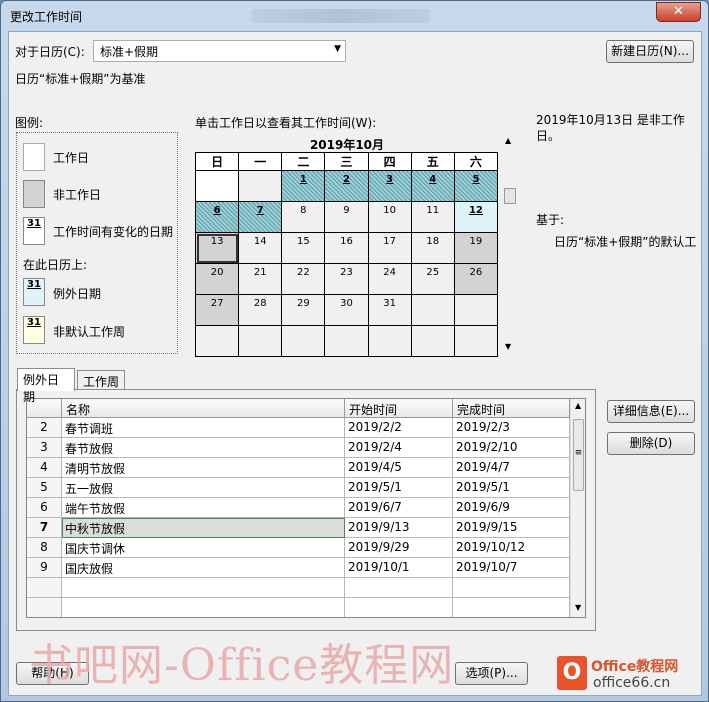 The height and width of the screenshot is (702, 709). What do you see at coordinates (101, 380) in the screenshot?
I see `tab-work-weeks: 工作周` at bounding box center [101, 380].